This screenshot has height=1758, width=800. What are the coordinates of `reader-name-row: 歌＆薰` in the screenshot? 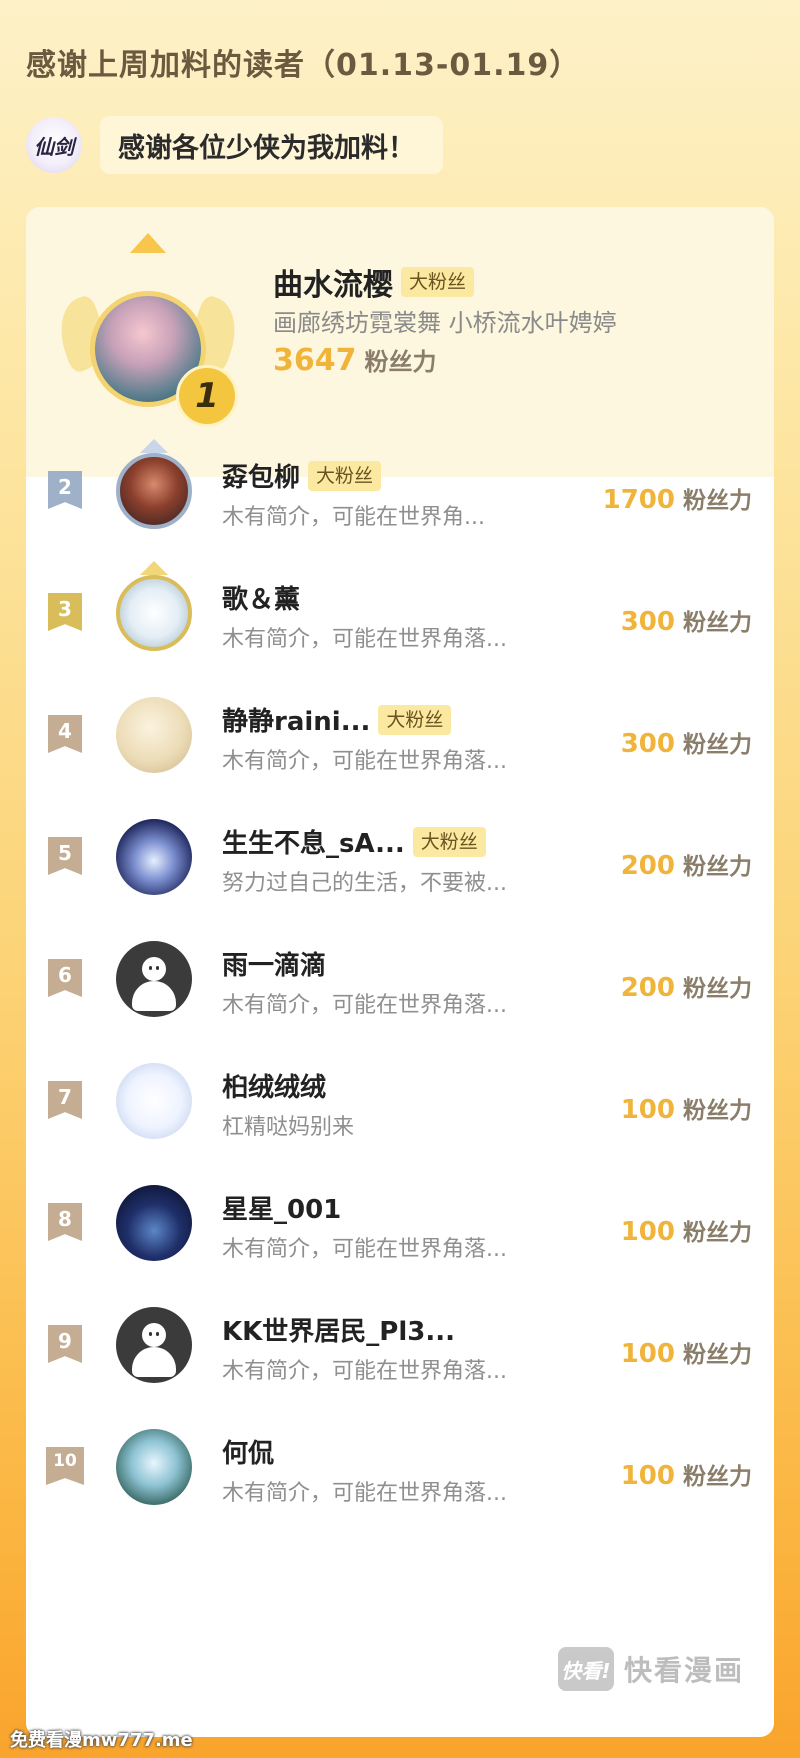 It's located at (261, 597).